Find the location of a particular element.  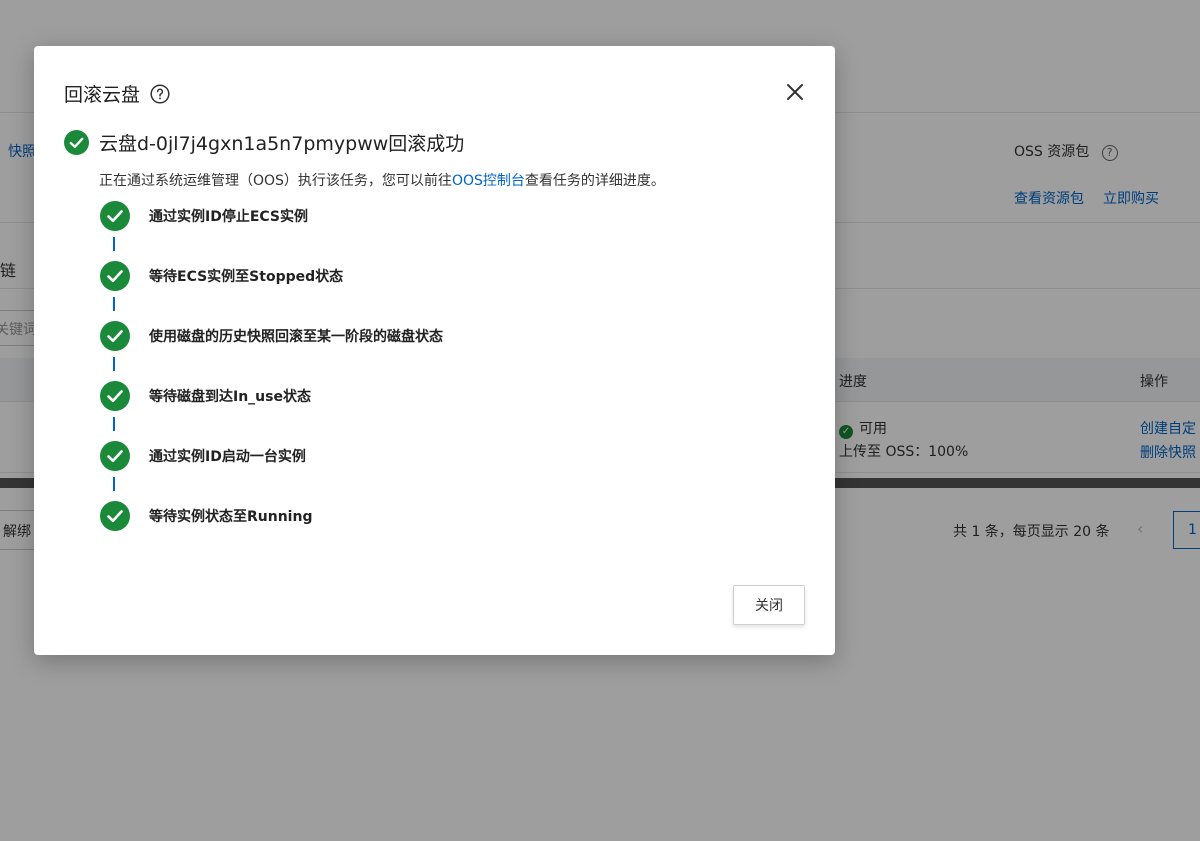

step-label: 等待磁盘到达In_use状态 is located at coordinates (230, 397).